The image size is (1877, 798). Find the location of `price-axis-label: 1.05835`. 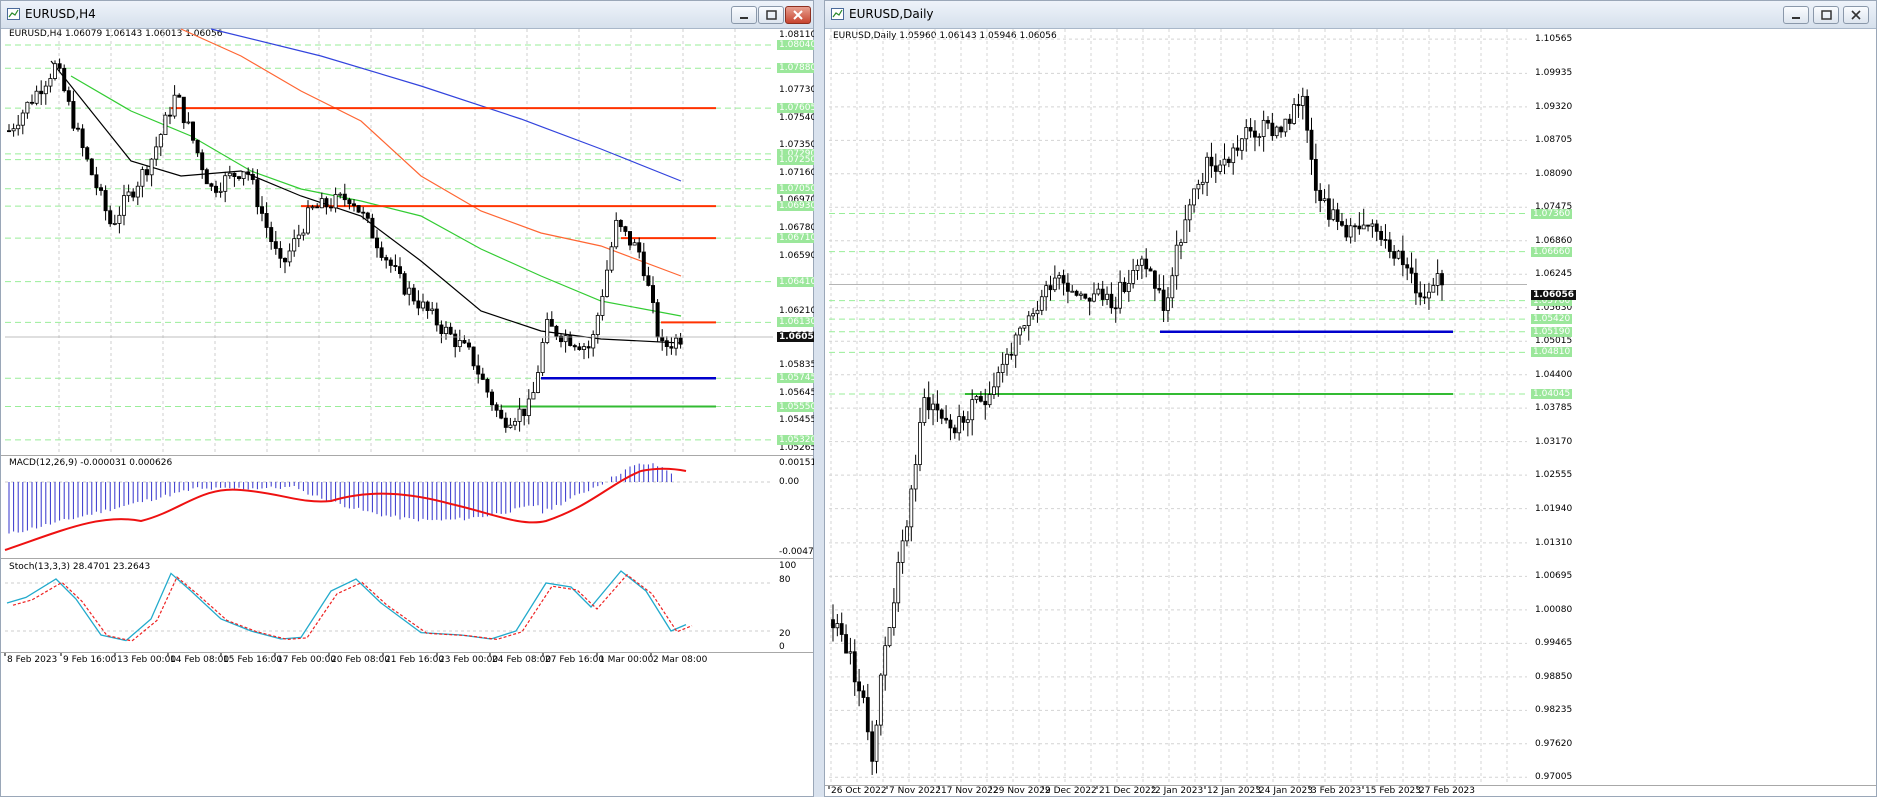

price-axis-label: 1.05835 is located at coordinates (798, 365).